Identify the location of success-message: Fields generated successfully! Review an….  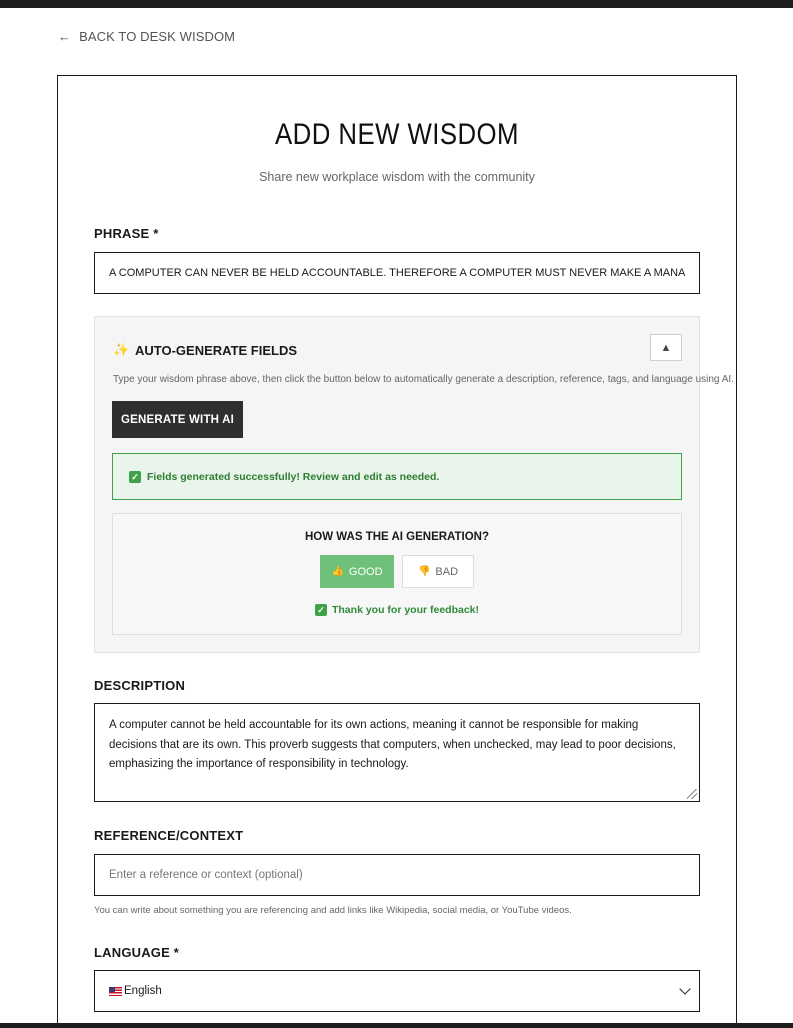
(293, 476).